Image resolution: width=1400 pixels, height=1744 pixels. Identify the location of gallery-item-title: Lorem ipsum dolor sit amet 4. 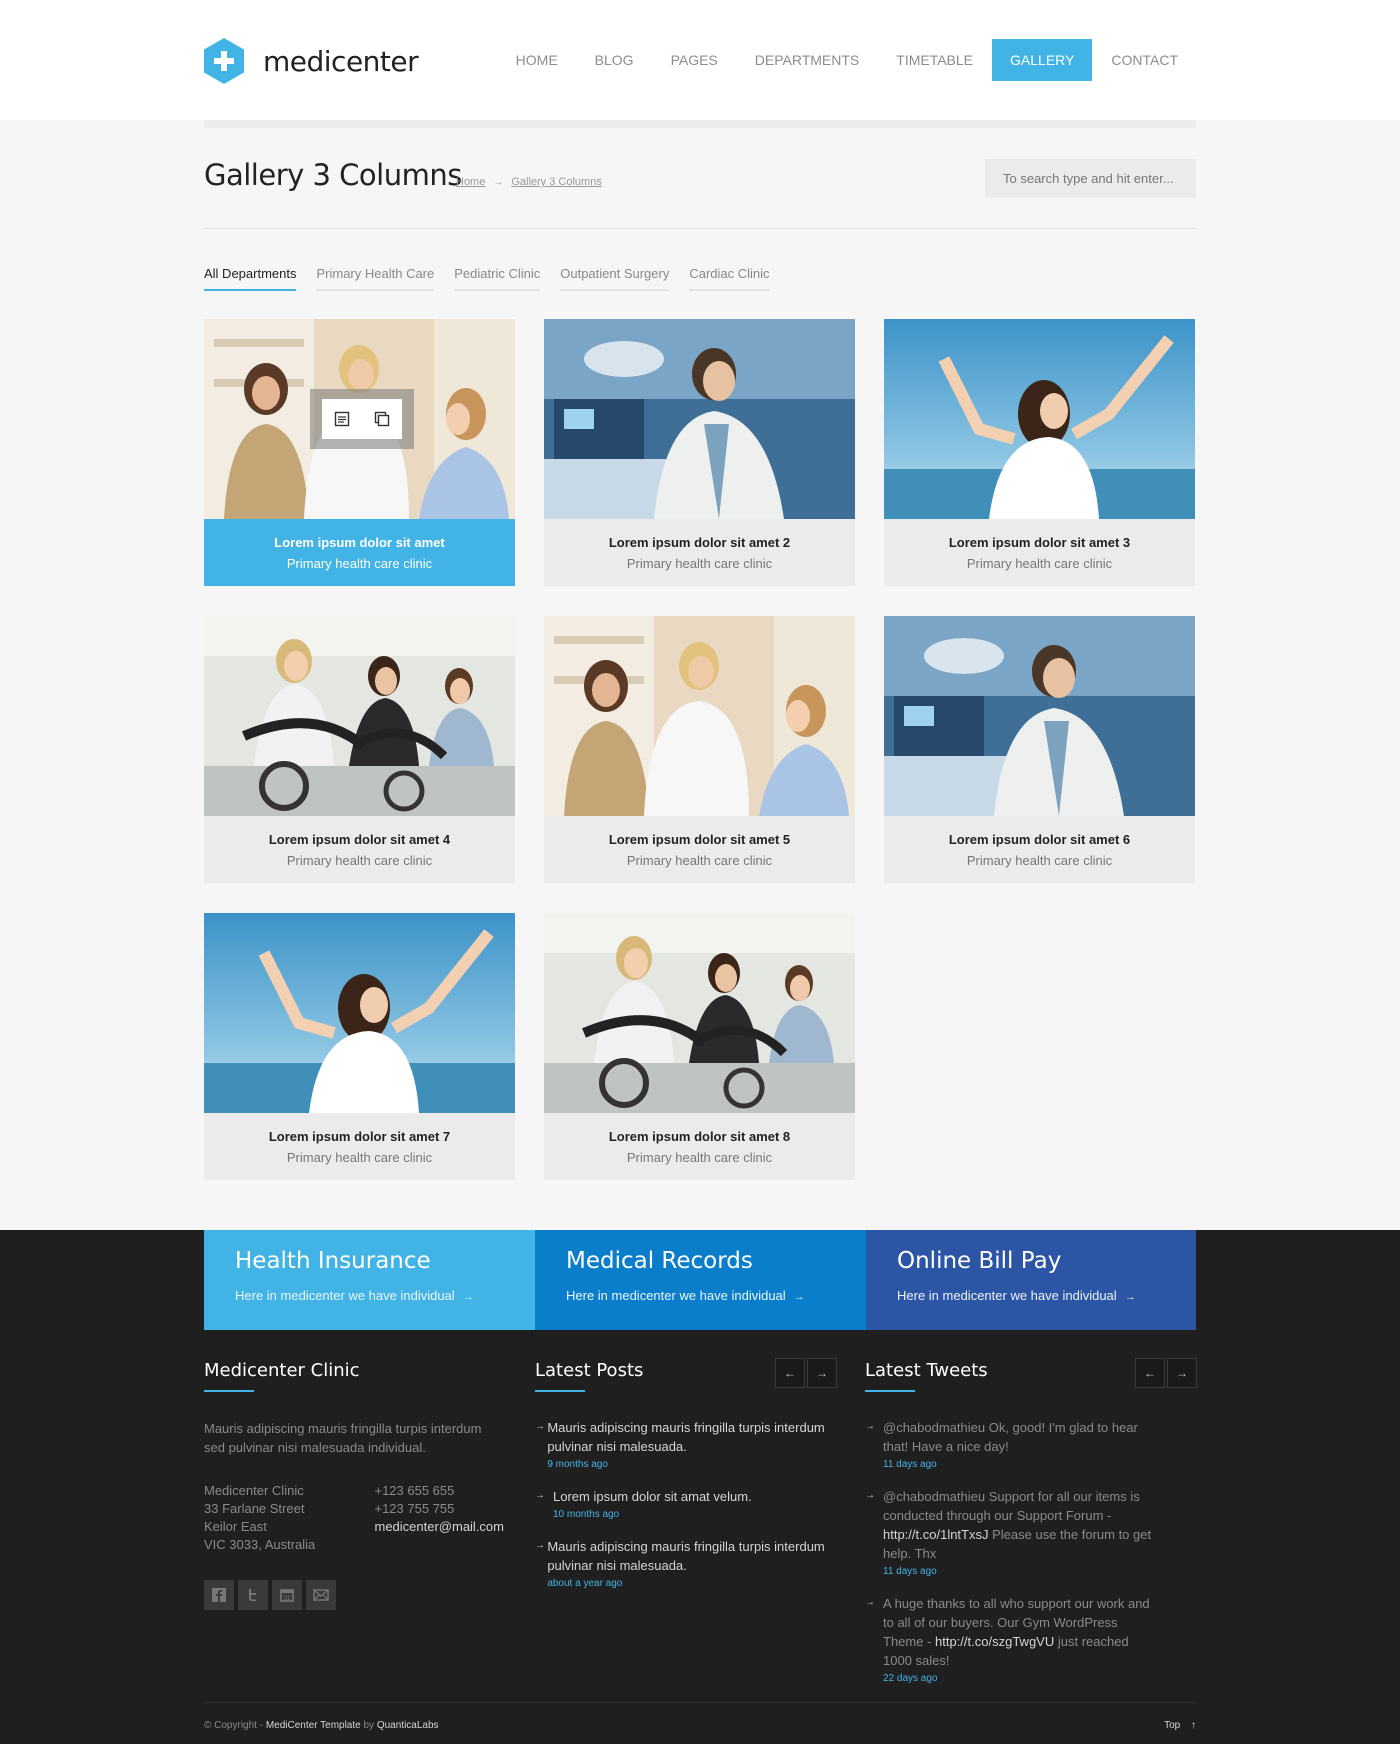
(359, 839).